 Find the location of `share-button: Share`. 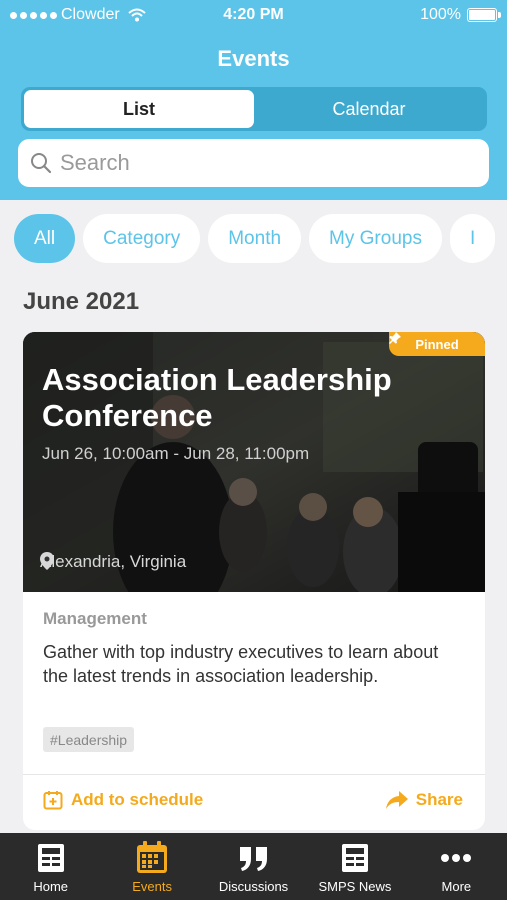

share-button: Share is located at coordinates (424, 800).